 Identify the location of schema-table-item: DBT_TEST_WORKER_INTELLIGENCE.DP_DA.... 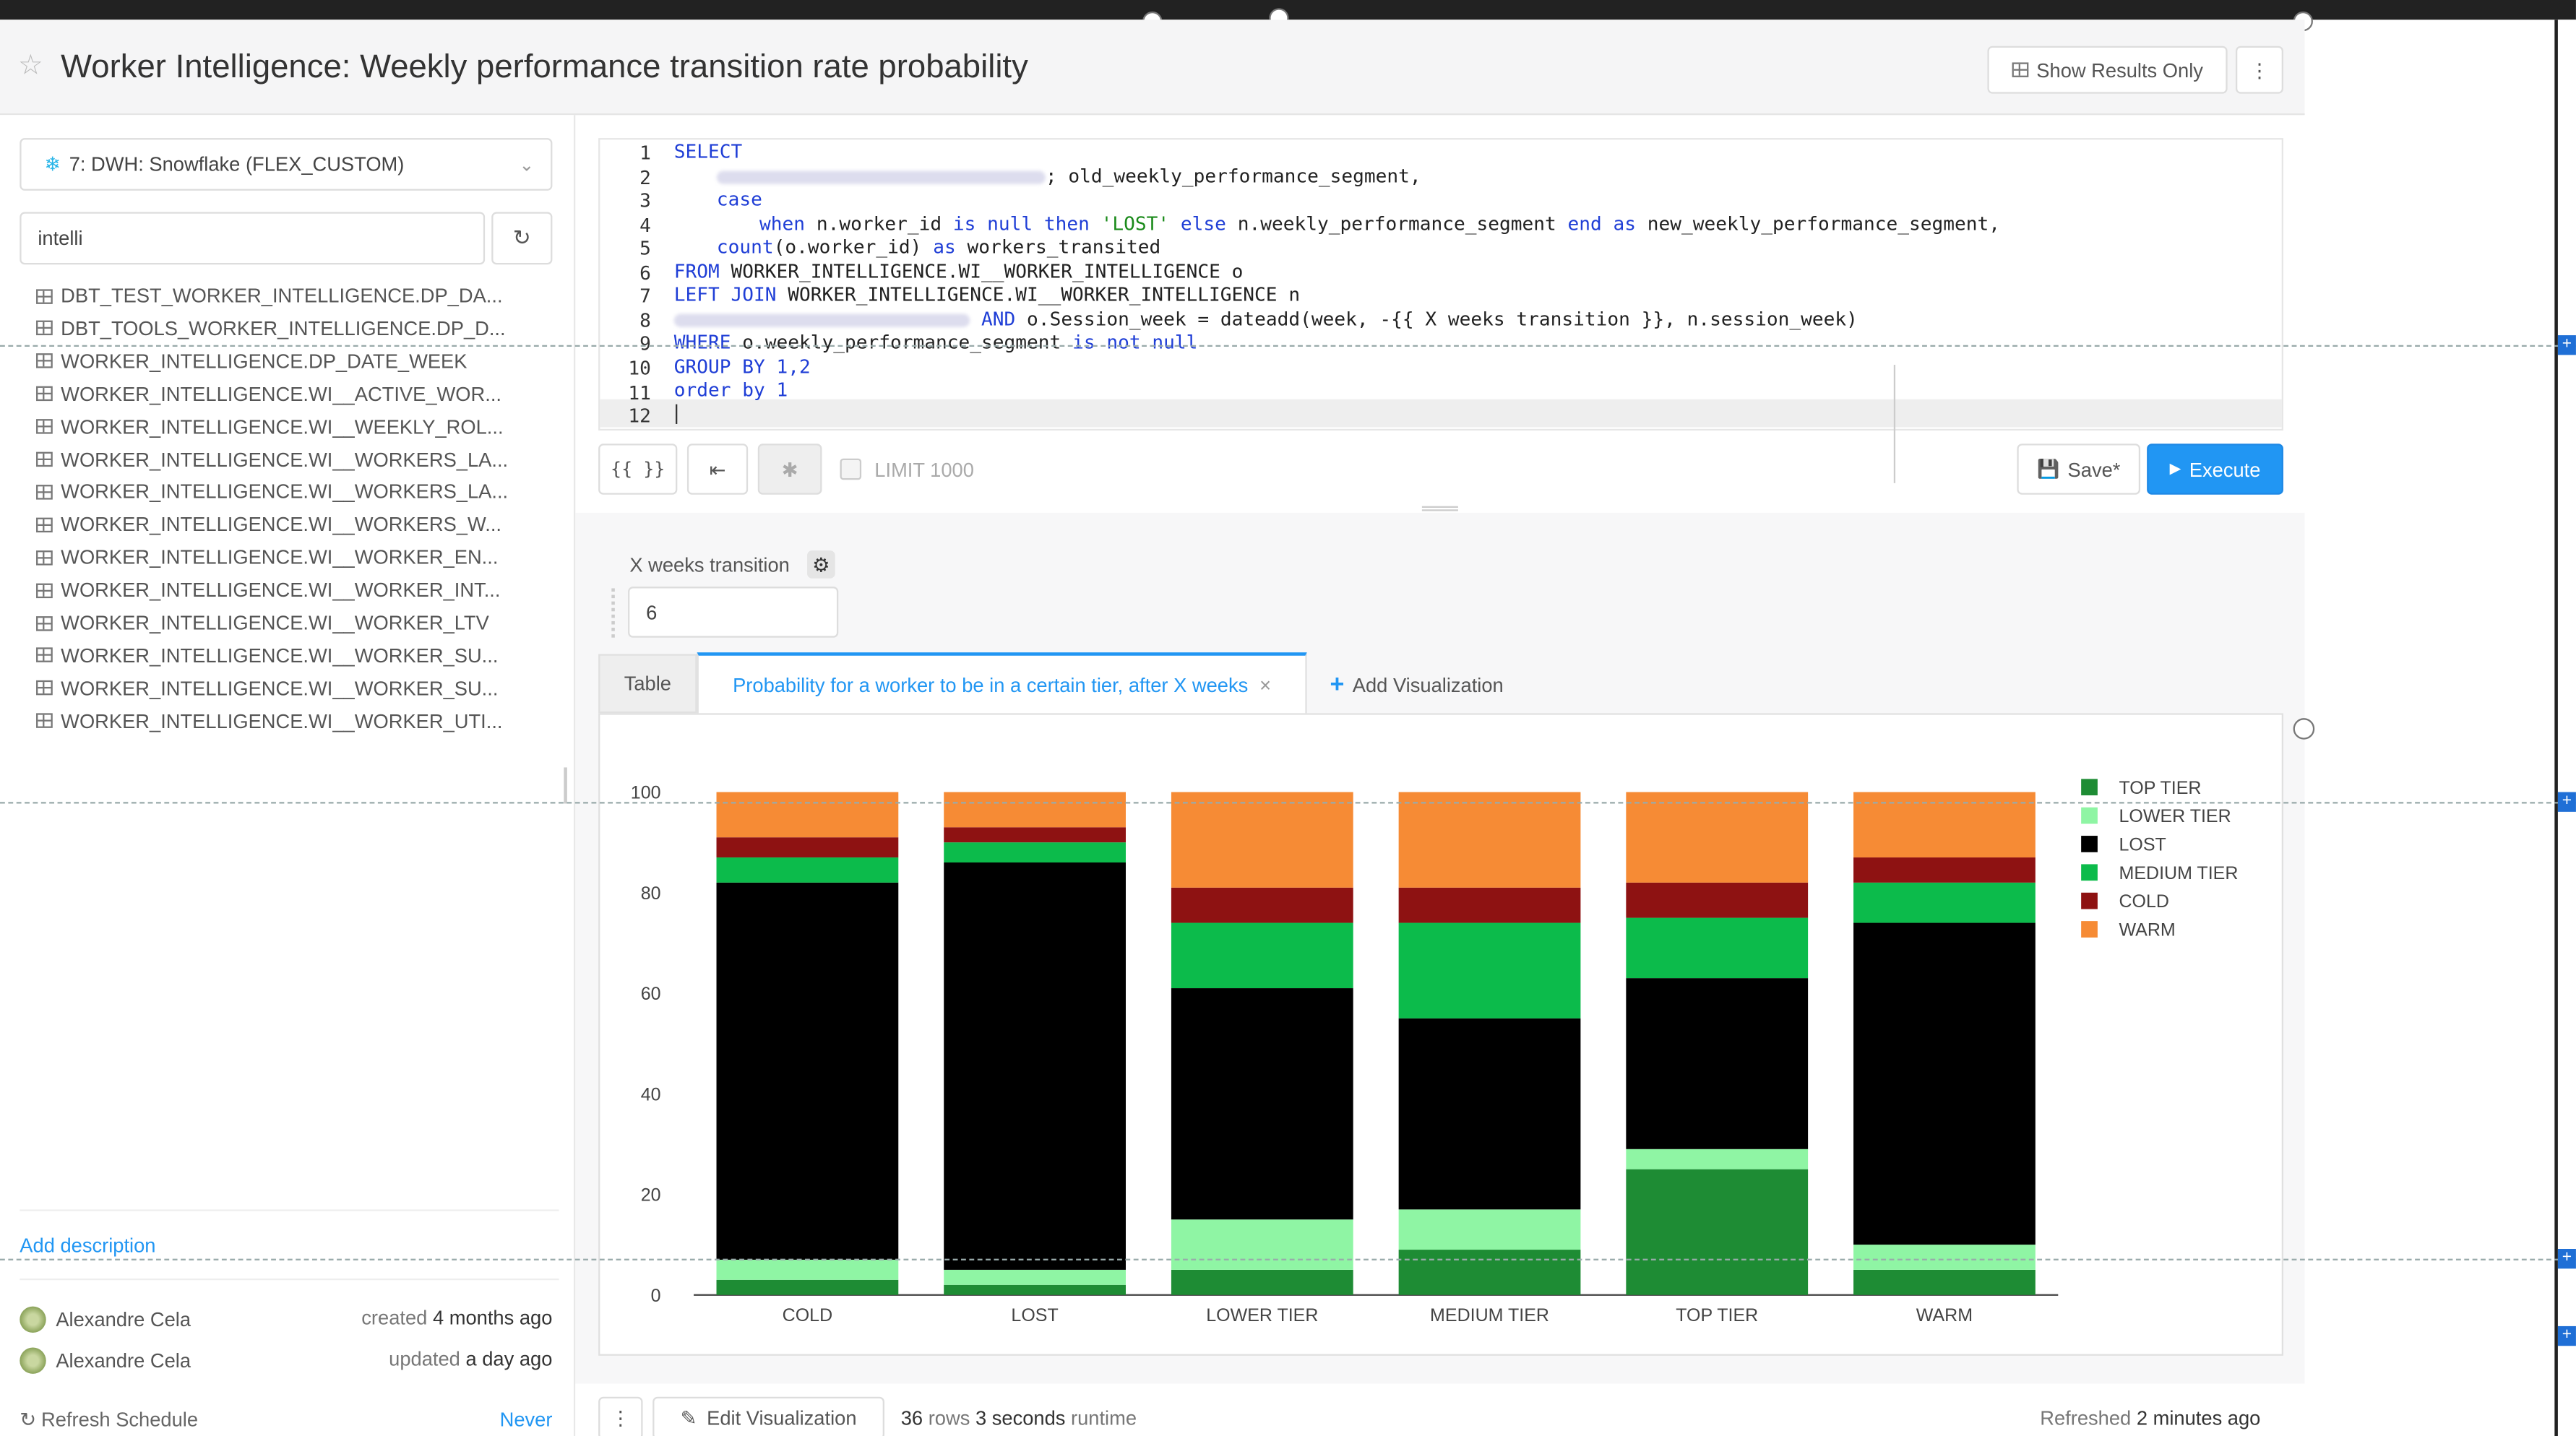
(269, 296).